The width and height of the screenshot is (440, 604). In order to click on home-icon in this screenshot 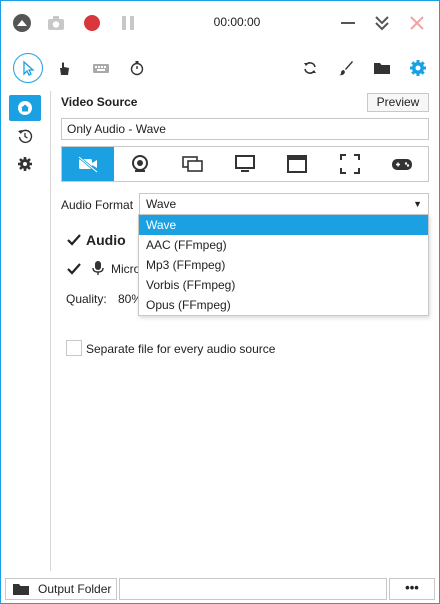, I will do `click(25, 108)`.